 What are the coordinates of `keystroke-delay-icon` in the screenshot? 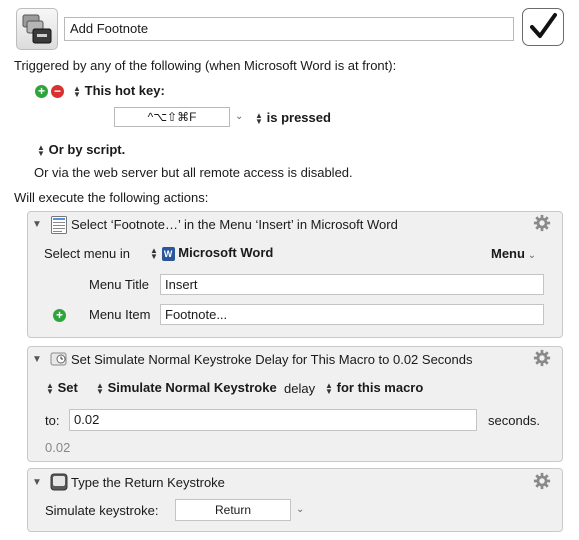 It's located at (59, 360).